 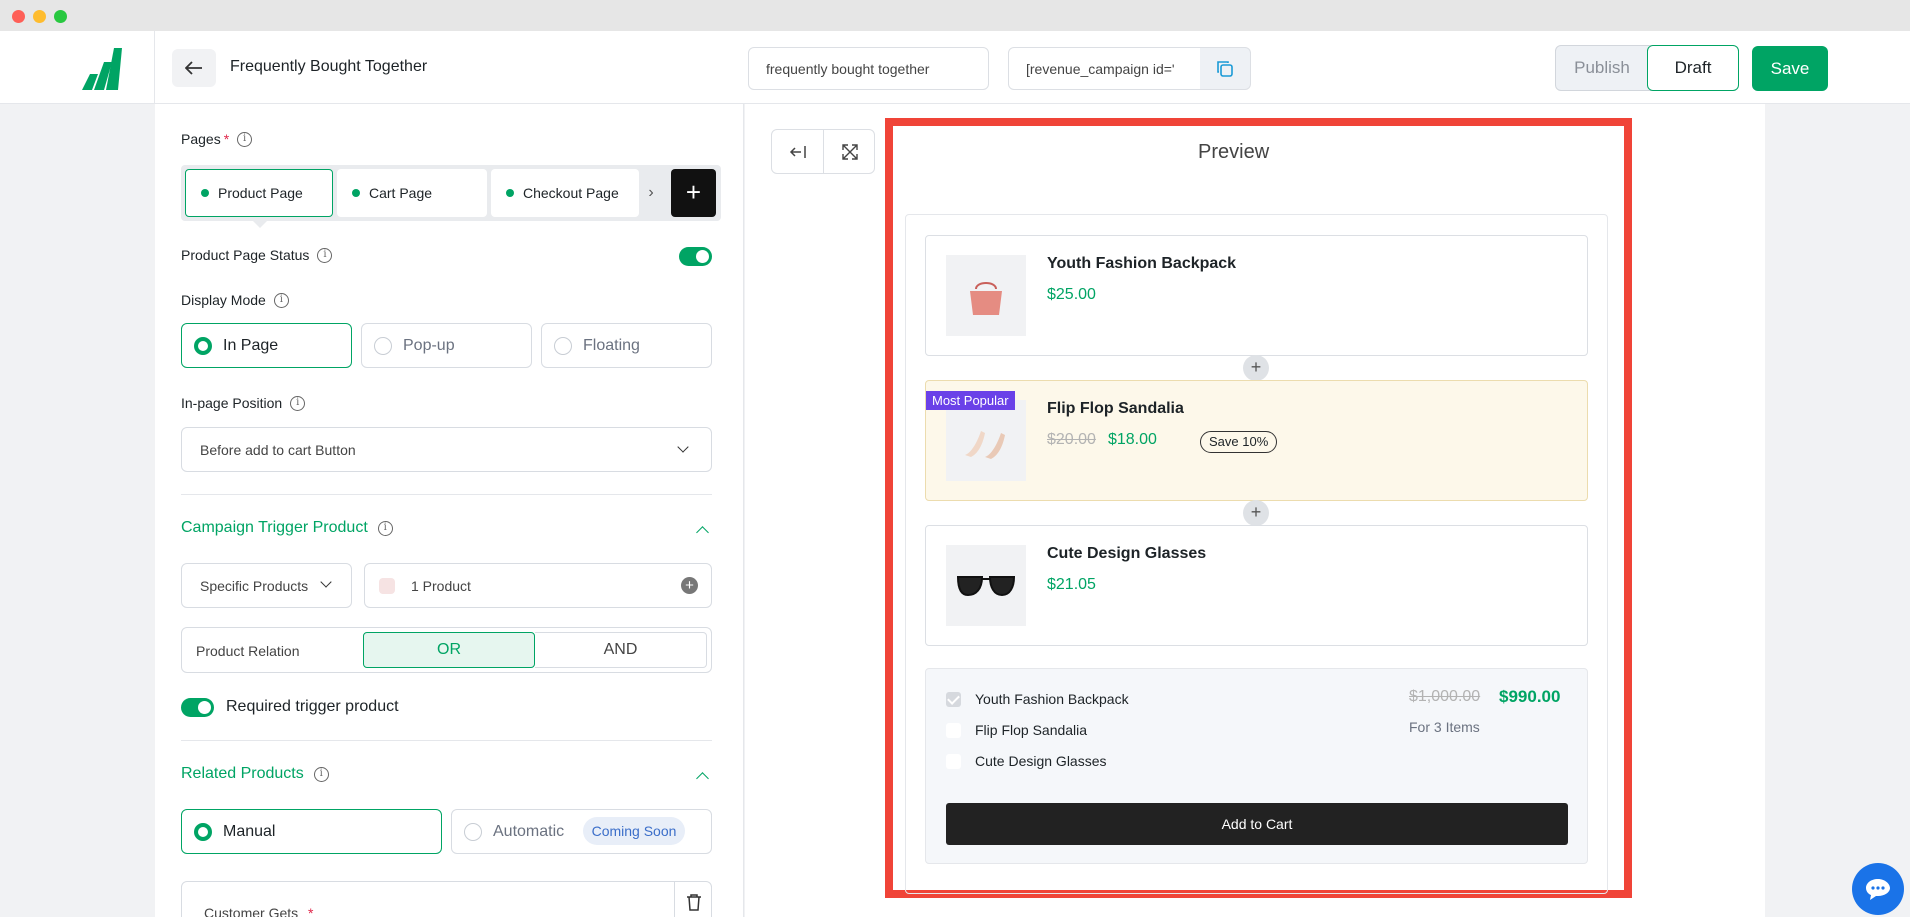 What do you see at coordinates (953, 699) in the screenshot?
I see `checkbox-checked-icon` at bounding box center [953, 699].